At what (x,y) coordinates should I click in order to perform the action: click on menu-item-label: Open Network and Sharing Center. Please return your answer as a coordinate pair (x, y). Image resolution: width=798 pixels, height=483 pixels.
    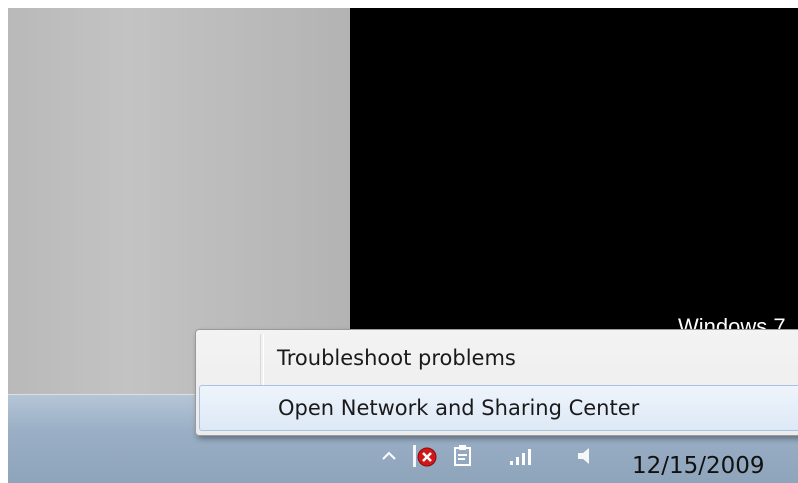
    Looking at the image, I should click on (459, 408).